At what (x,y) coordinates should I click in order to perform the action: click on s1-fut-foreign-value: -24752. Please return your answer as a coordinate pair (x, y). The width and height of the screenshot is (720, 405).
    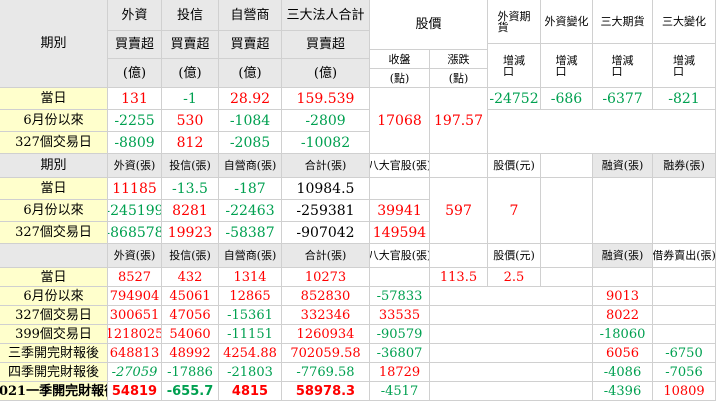
    Looking at the image, I should click on (514, 99).